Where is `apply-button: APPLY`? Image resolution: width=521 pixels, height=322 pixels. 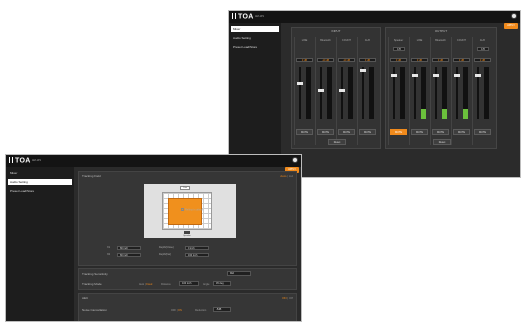 apply-button: APPLY is located at coordinates (511, 26).